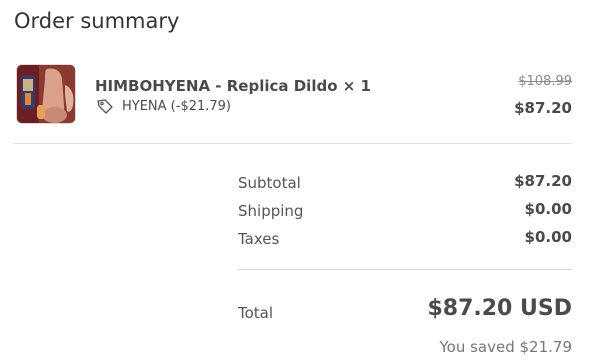  I want to click on subtotal-label: Subtotal, so click(269, 183).